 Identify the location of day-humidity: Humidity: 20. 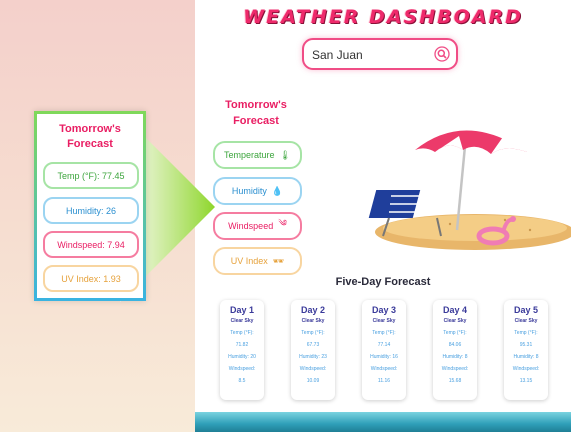
(242, 357).